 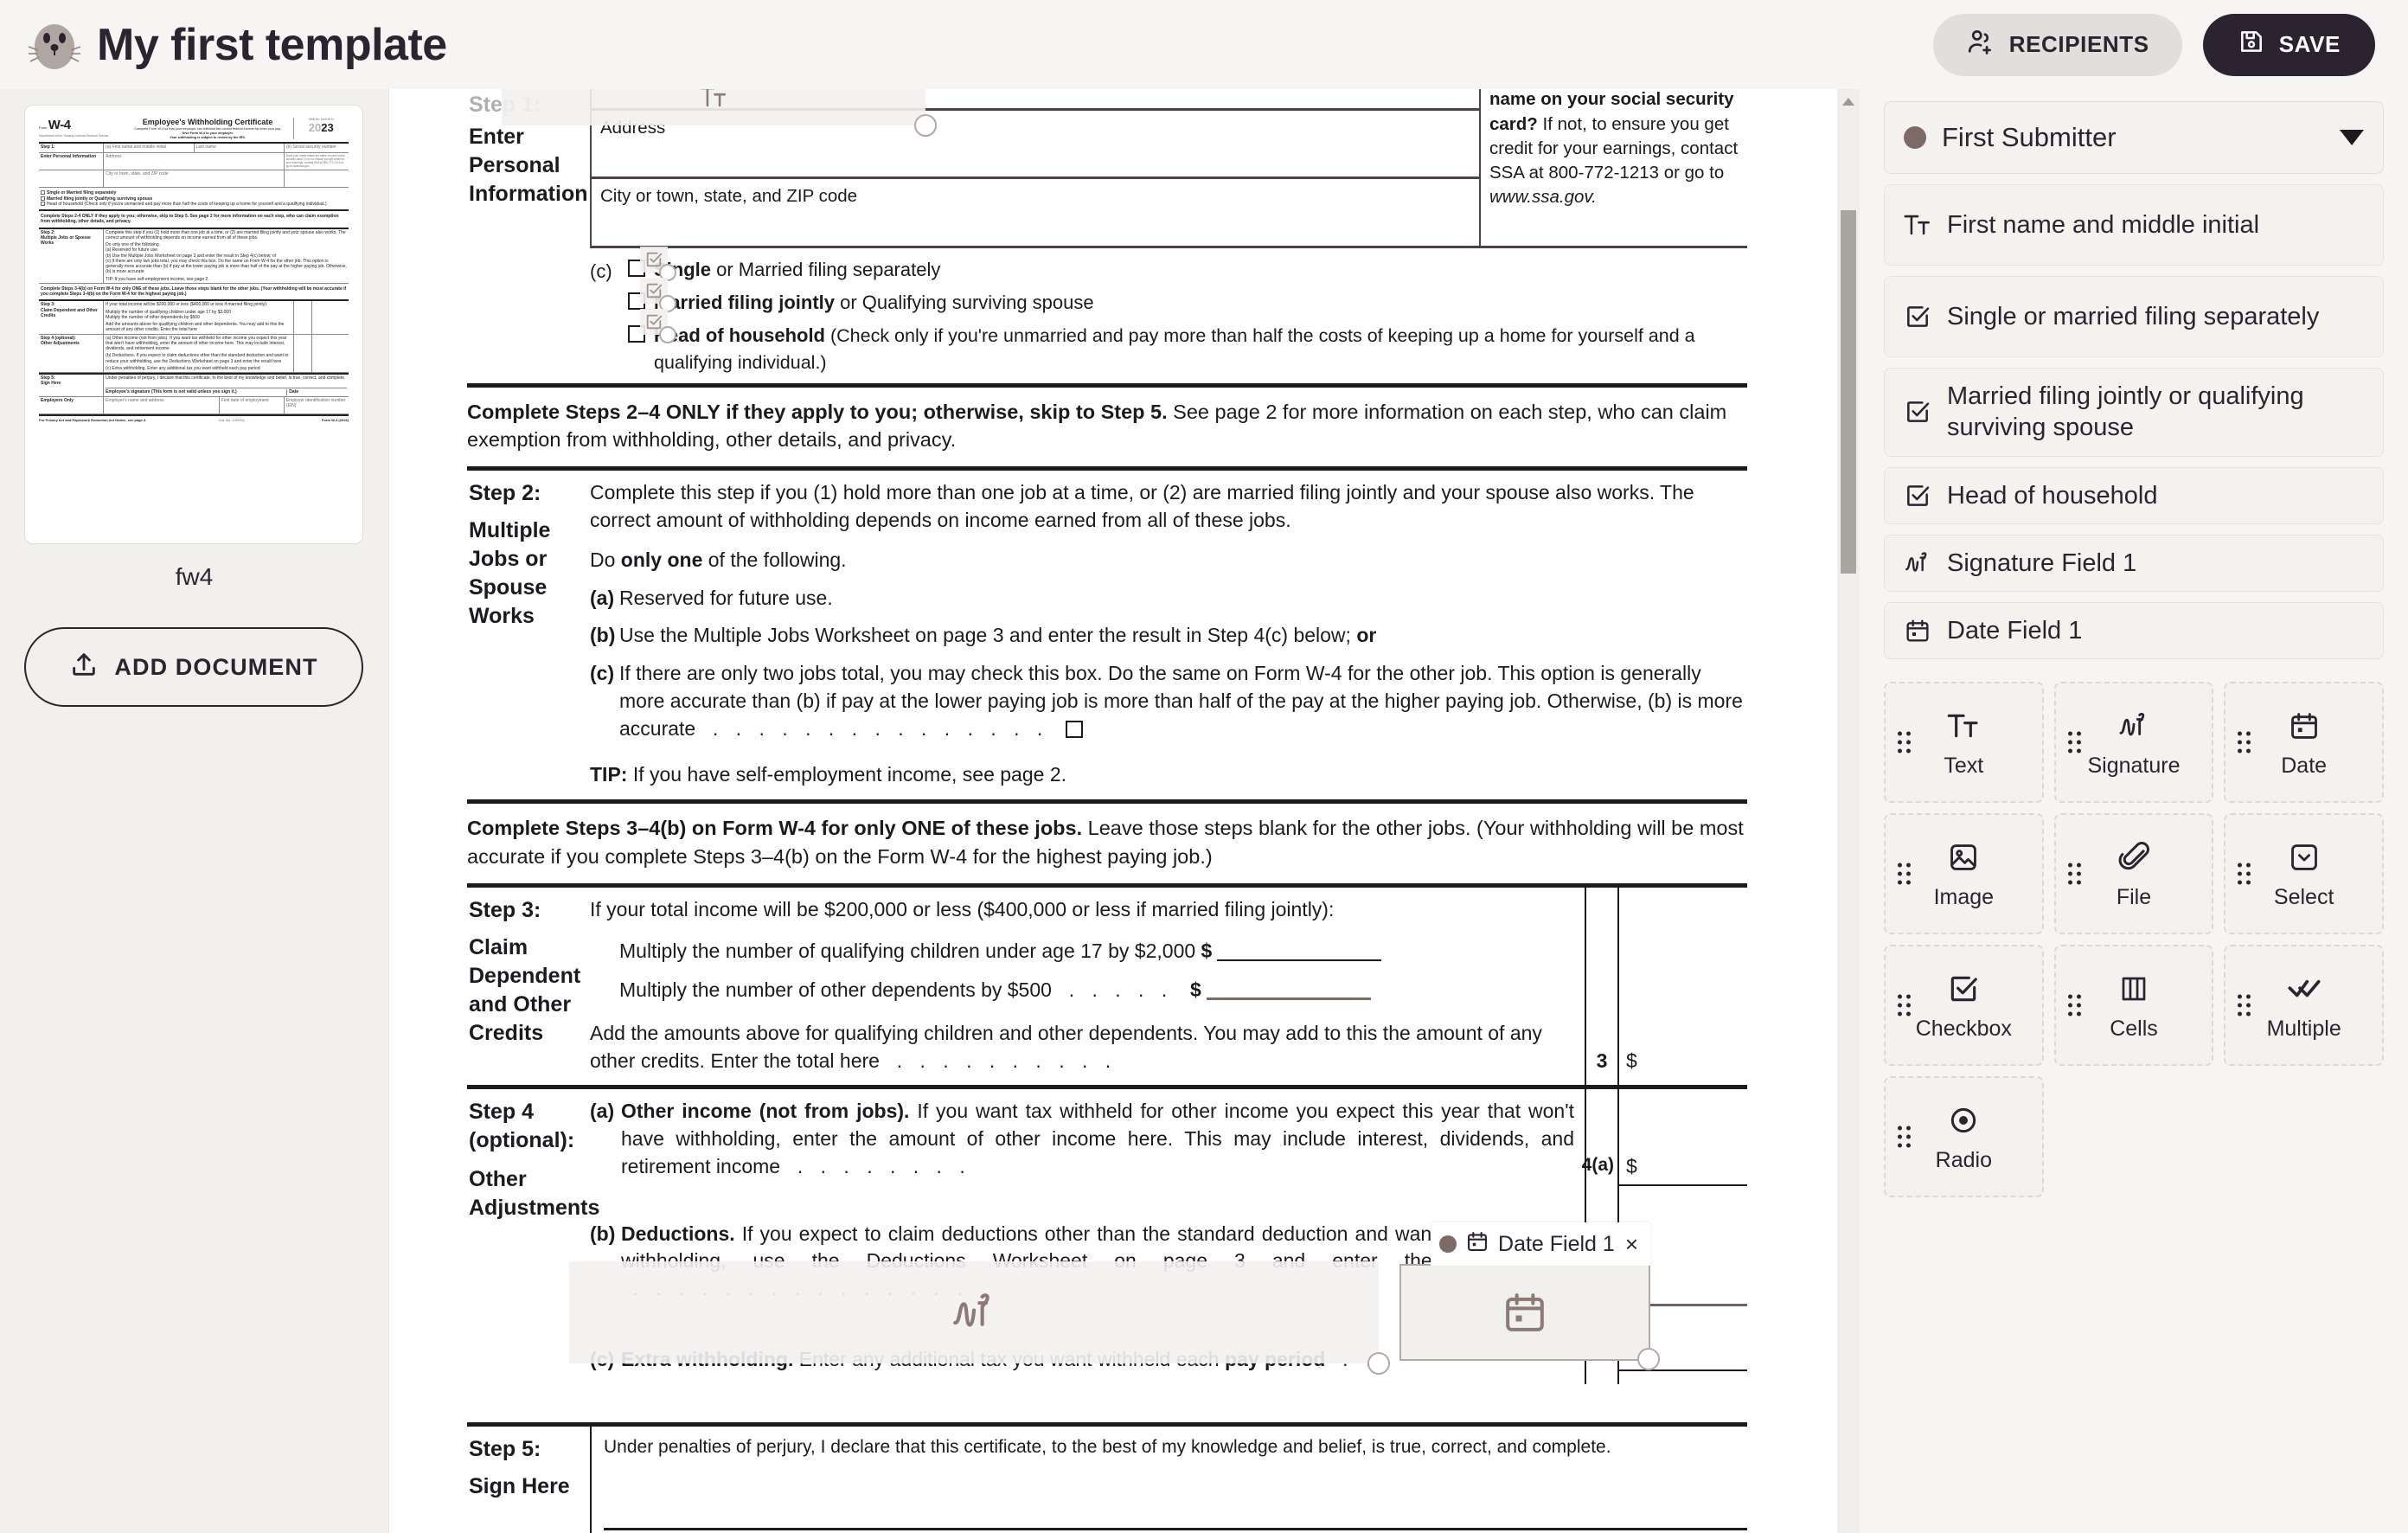 What do you see at coordinates (82, 193) in the screenshot?
I see `mini-cb1: Single or Married filing separately` at bounding box center [82, 193].